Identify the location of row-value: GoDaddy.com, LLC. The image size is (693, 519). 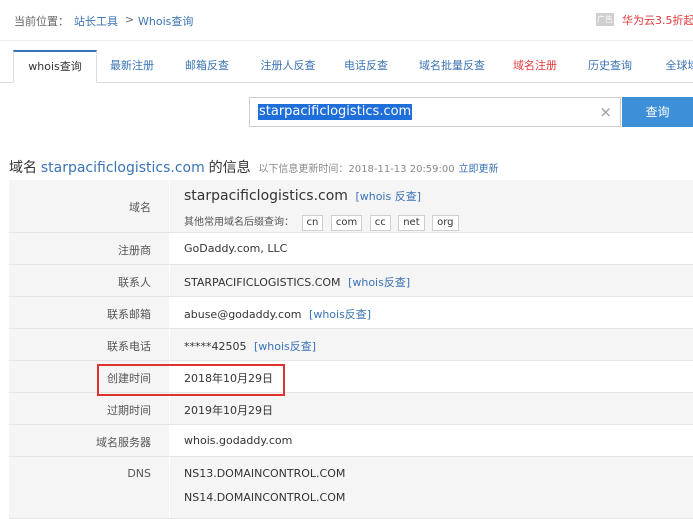
(236, 248).